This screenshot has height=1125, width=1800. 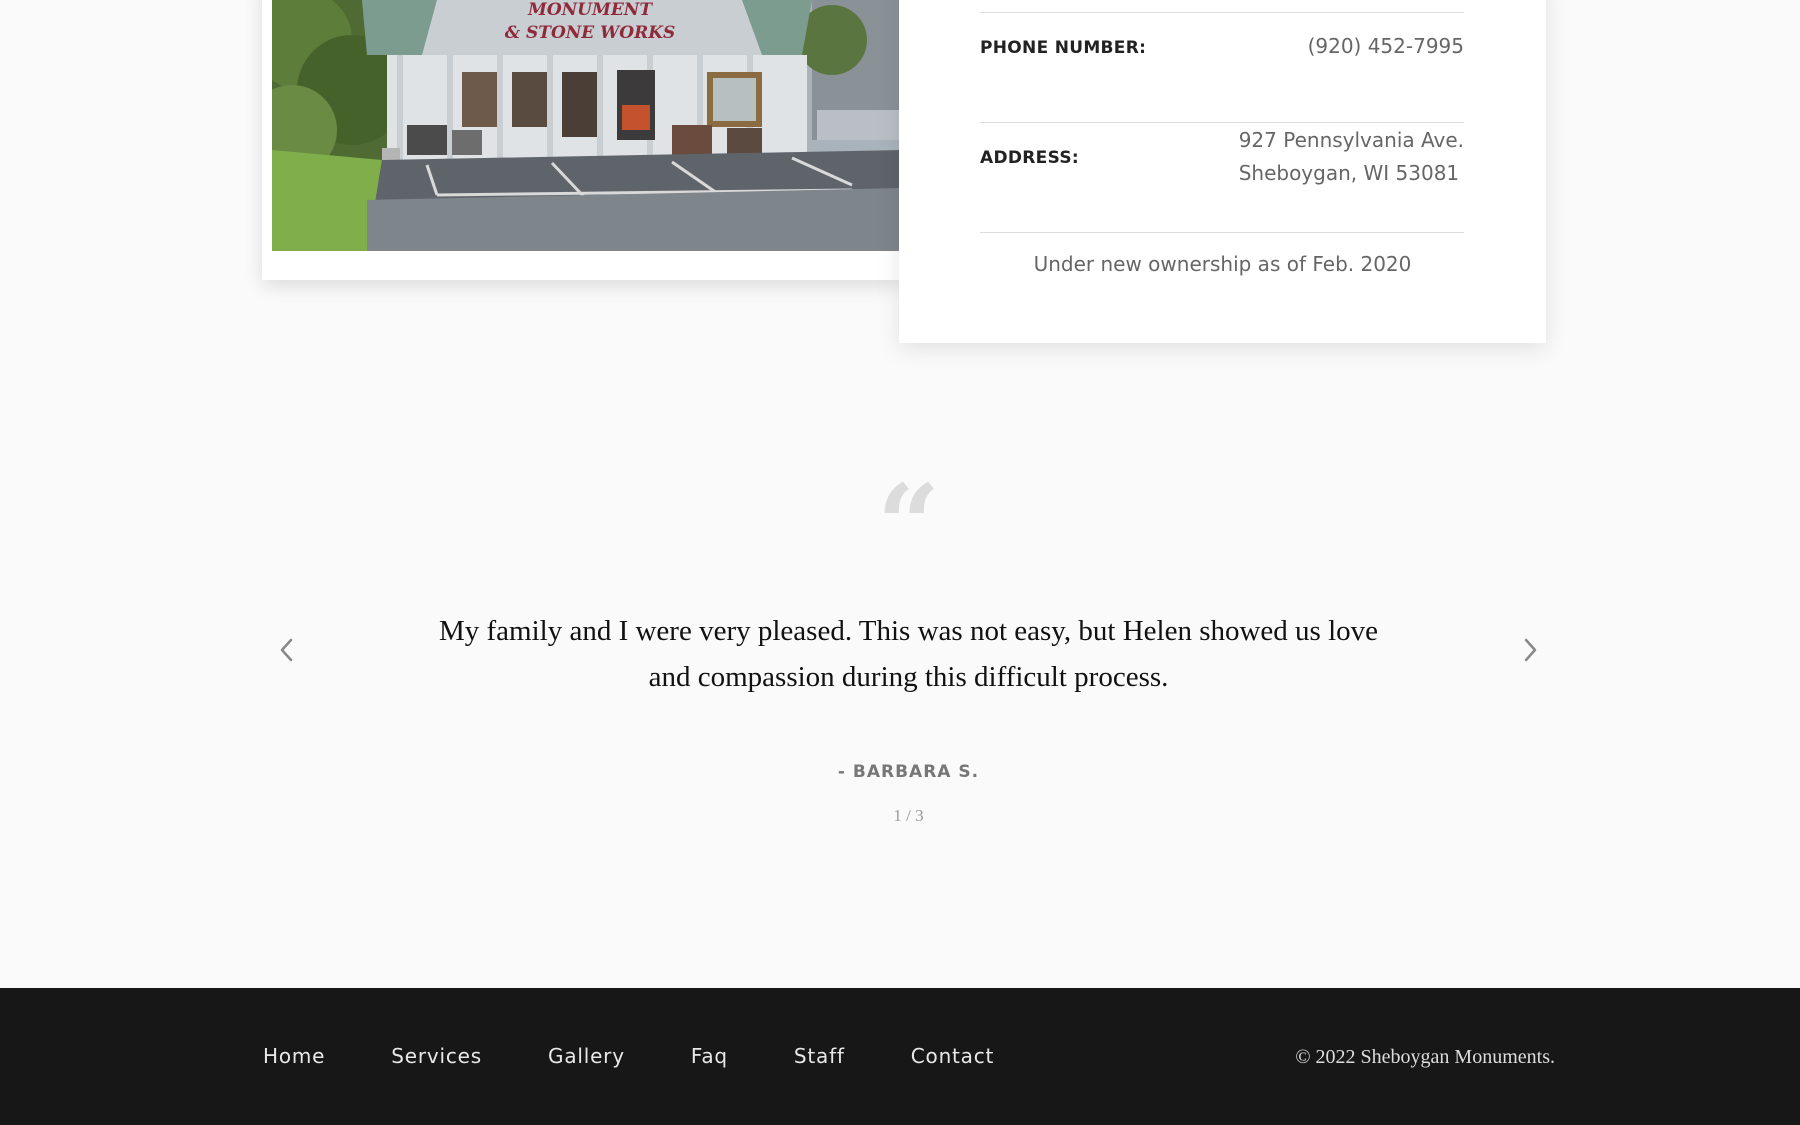 What do you see at coordinates (1222, 264) in the screenshot?
I see `ownership-note: Under new ownership as of Feb. 2020` at bounding box center [1222, 264].